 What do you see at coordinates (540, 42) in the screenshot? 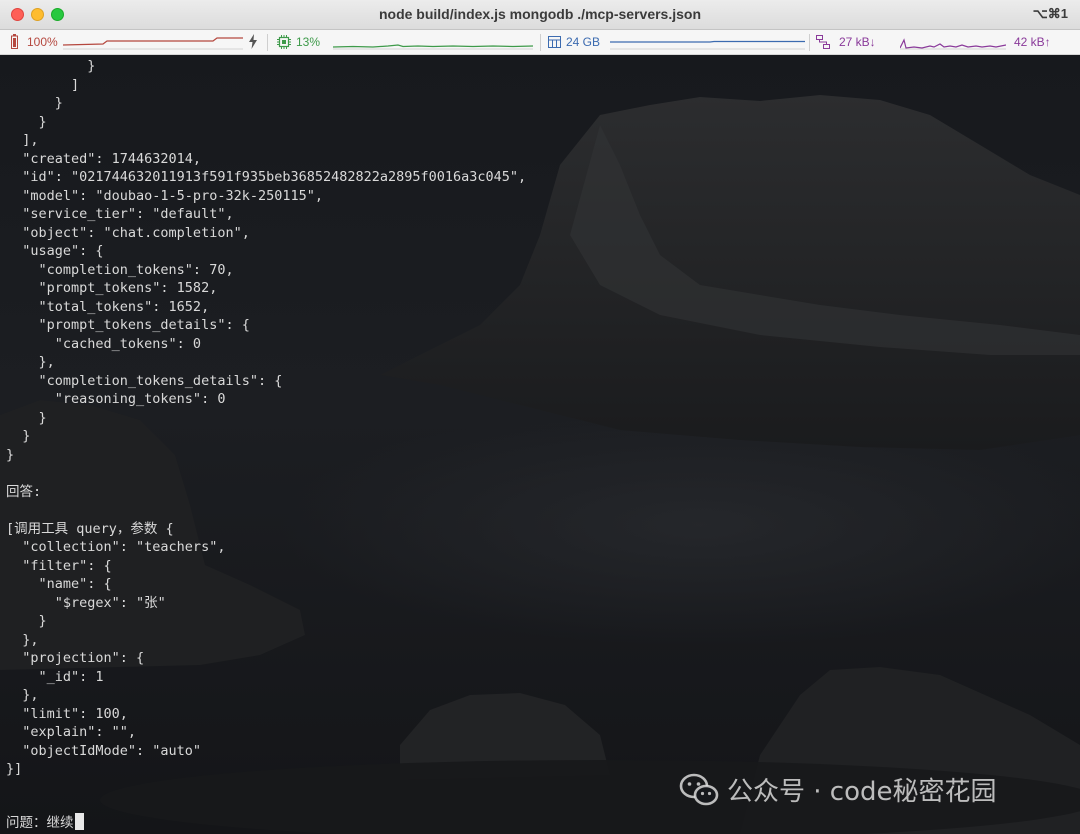
I see `status-bar: 100% 13% 24 GB 27 kB↓ 42 kB↑` at bounding box center [540, 42].